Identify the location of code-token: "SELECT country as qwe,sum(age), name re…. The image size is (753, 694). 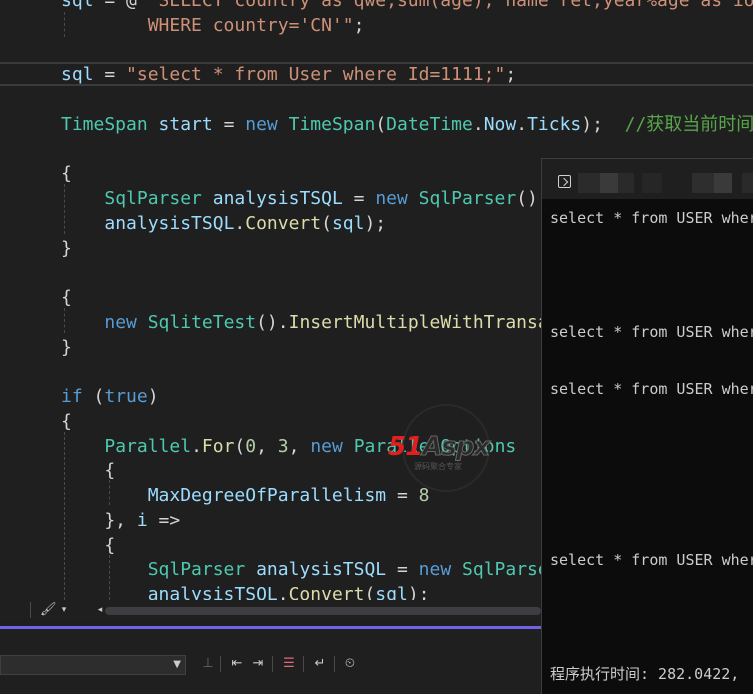
(450, 5).